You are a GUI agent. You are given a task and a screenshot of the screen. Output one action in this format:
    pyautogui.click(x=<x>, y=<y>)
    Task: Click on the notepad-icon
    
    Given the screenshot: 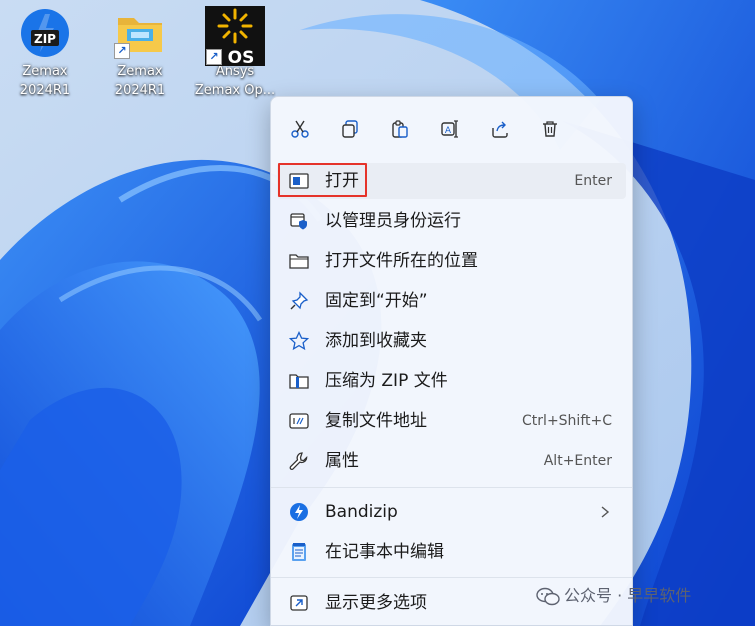 What is the action you would take?
    pyautogui.click(x=299, y=552)
    